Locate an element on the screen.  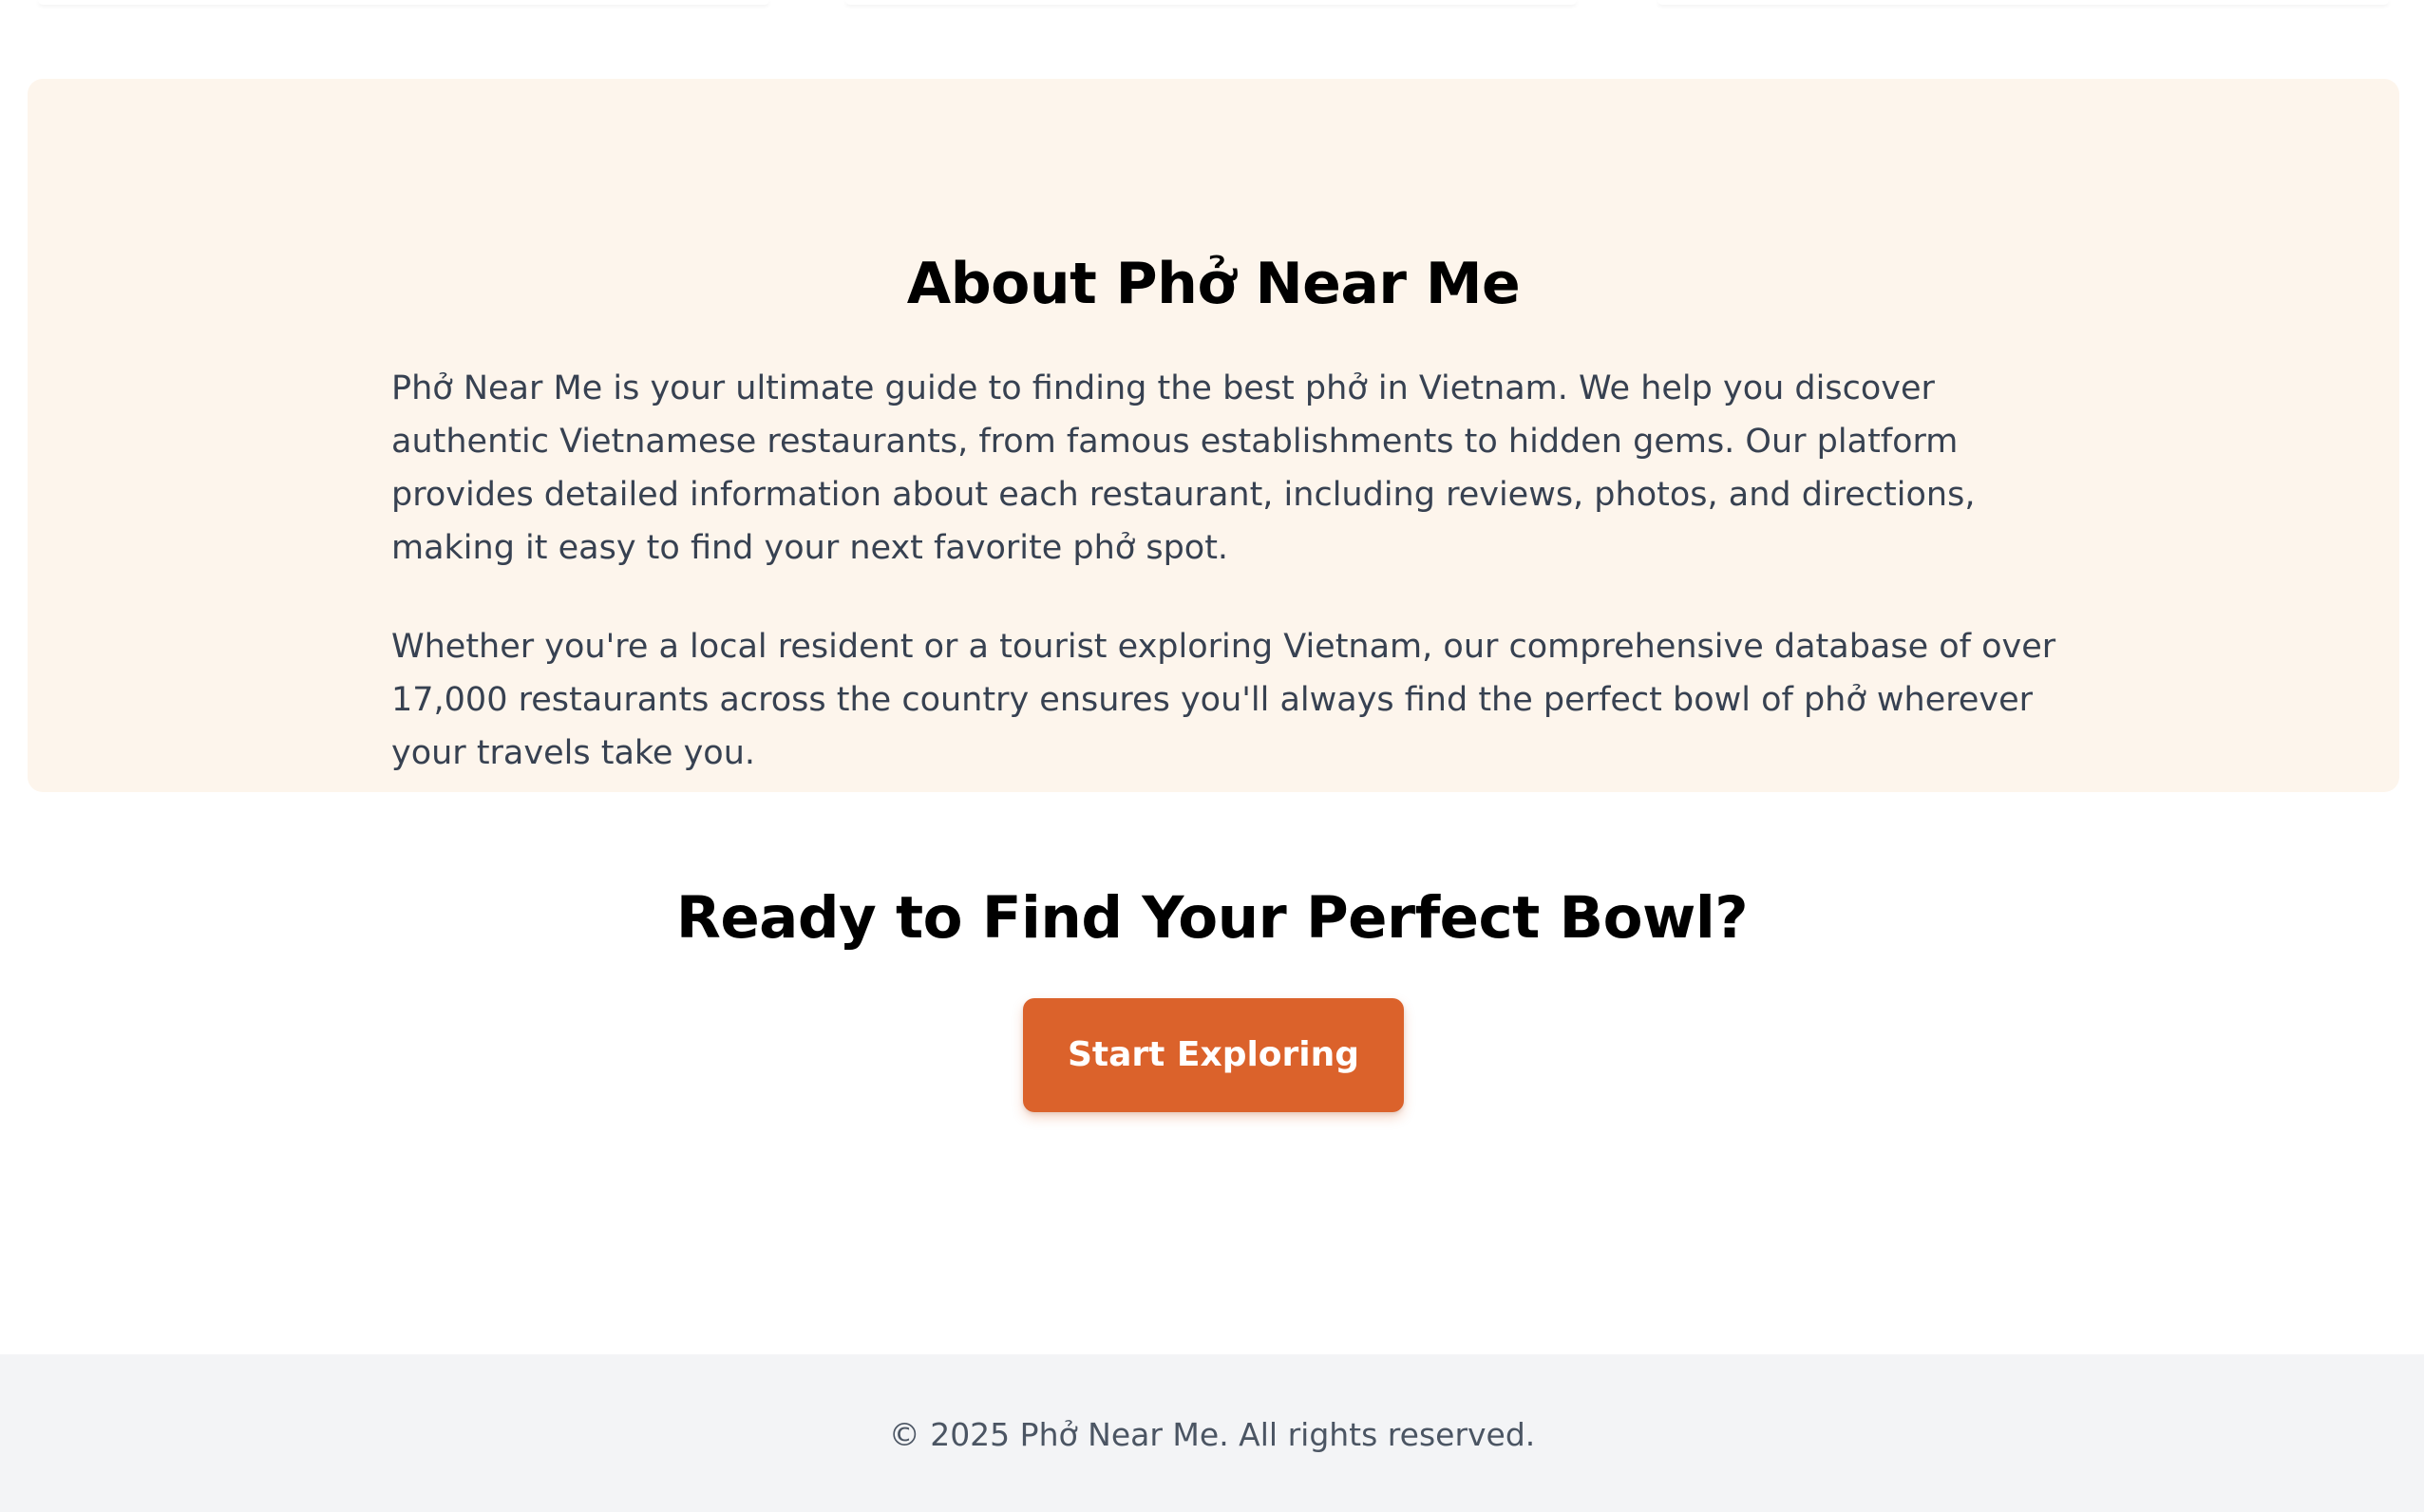
start-exploring-button: Start Exploring is located at coordinates (1213, 1055).